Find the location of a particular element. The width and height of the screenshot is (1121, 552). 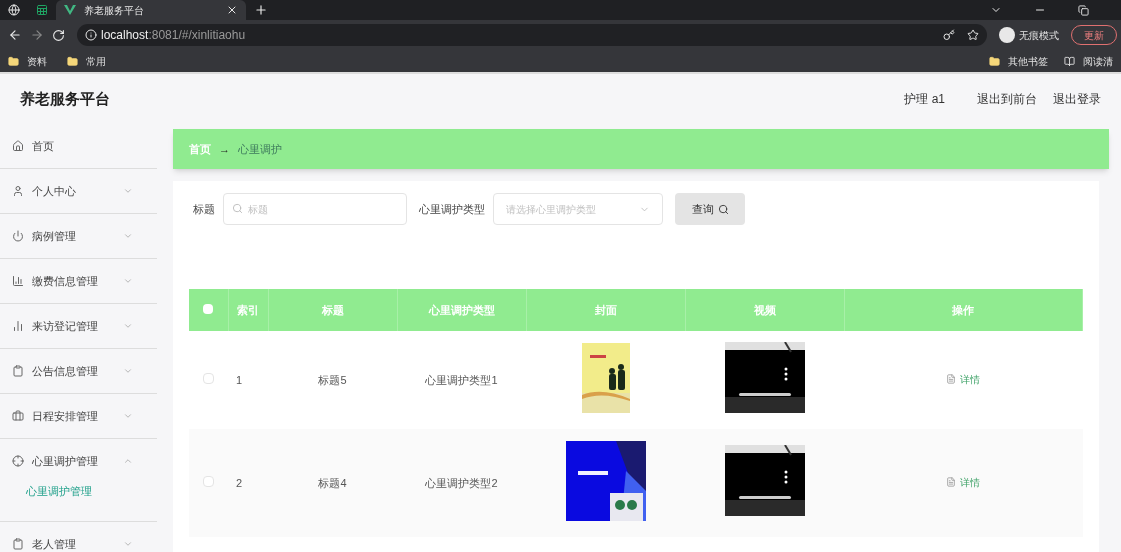

star-icon is located at coordinates (973, 35).